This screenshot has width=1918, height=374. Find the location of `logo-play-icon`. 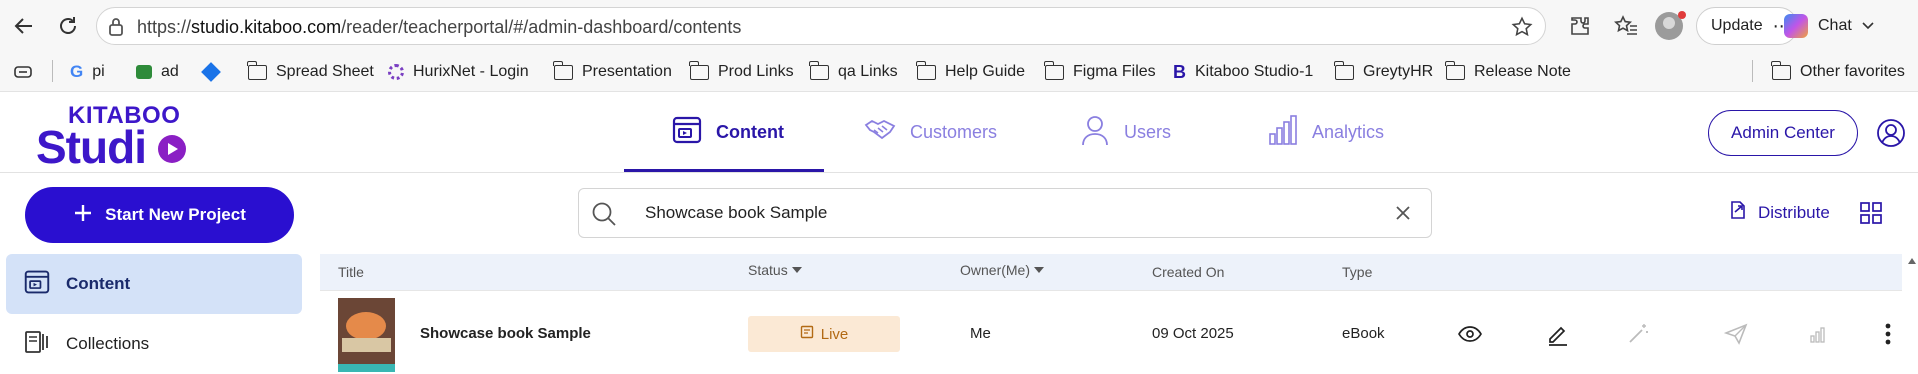

logo-play-icon is located at coordinates (172, 149).